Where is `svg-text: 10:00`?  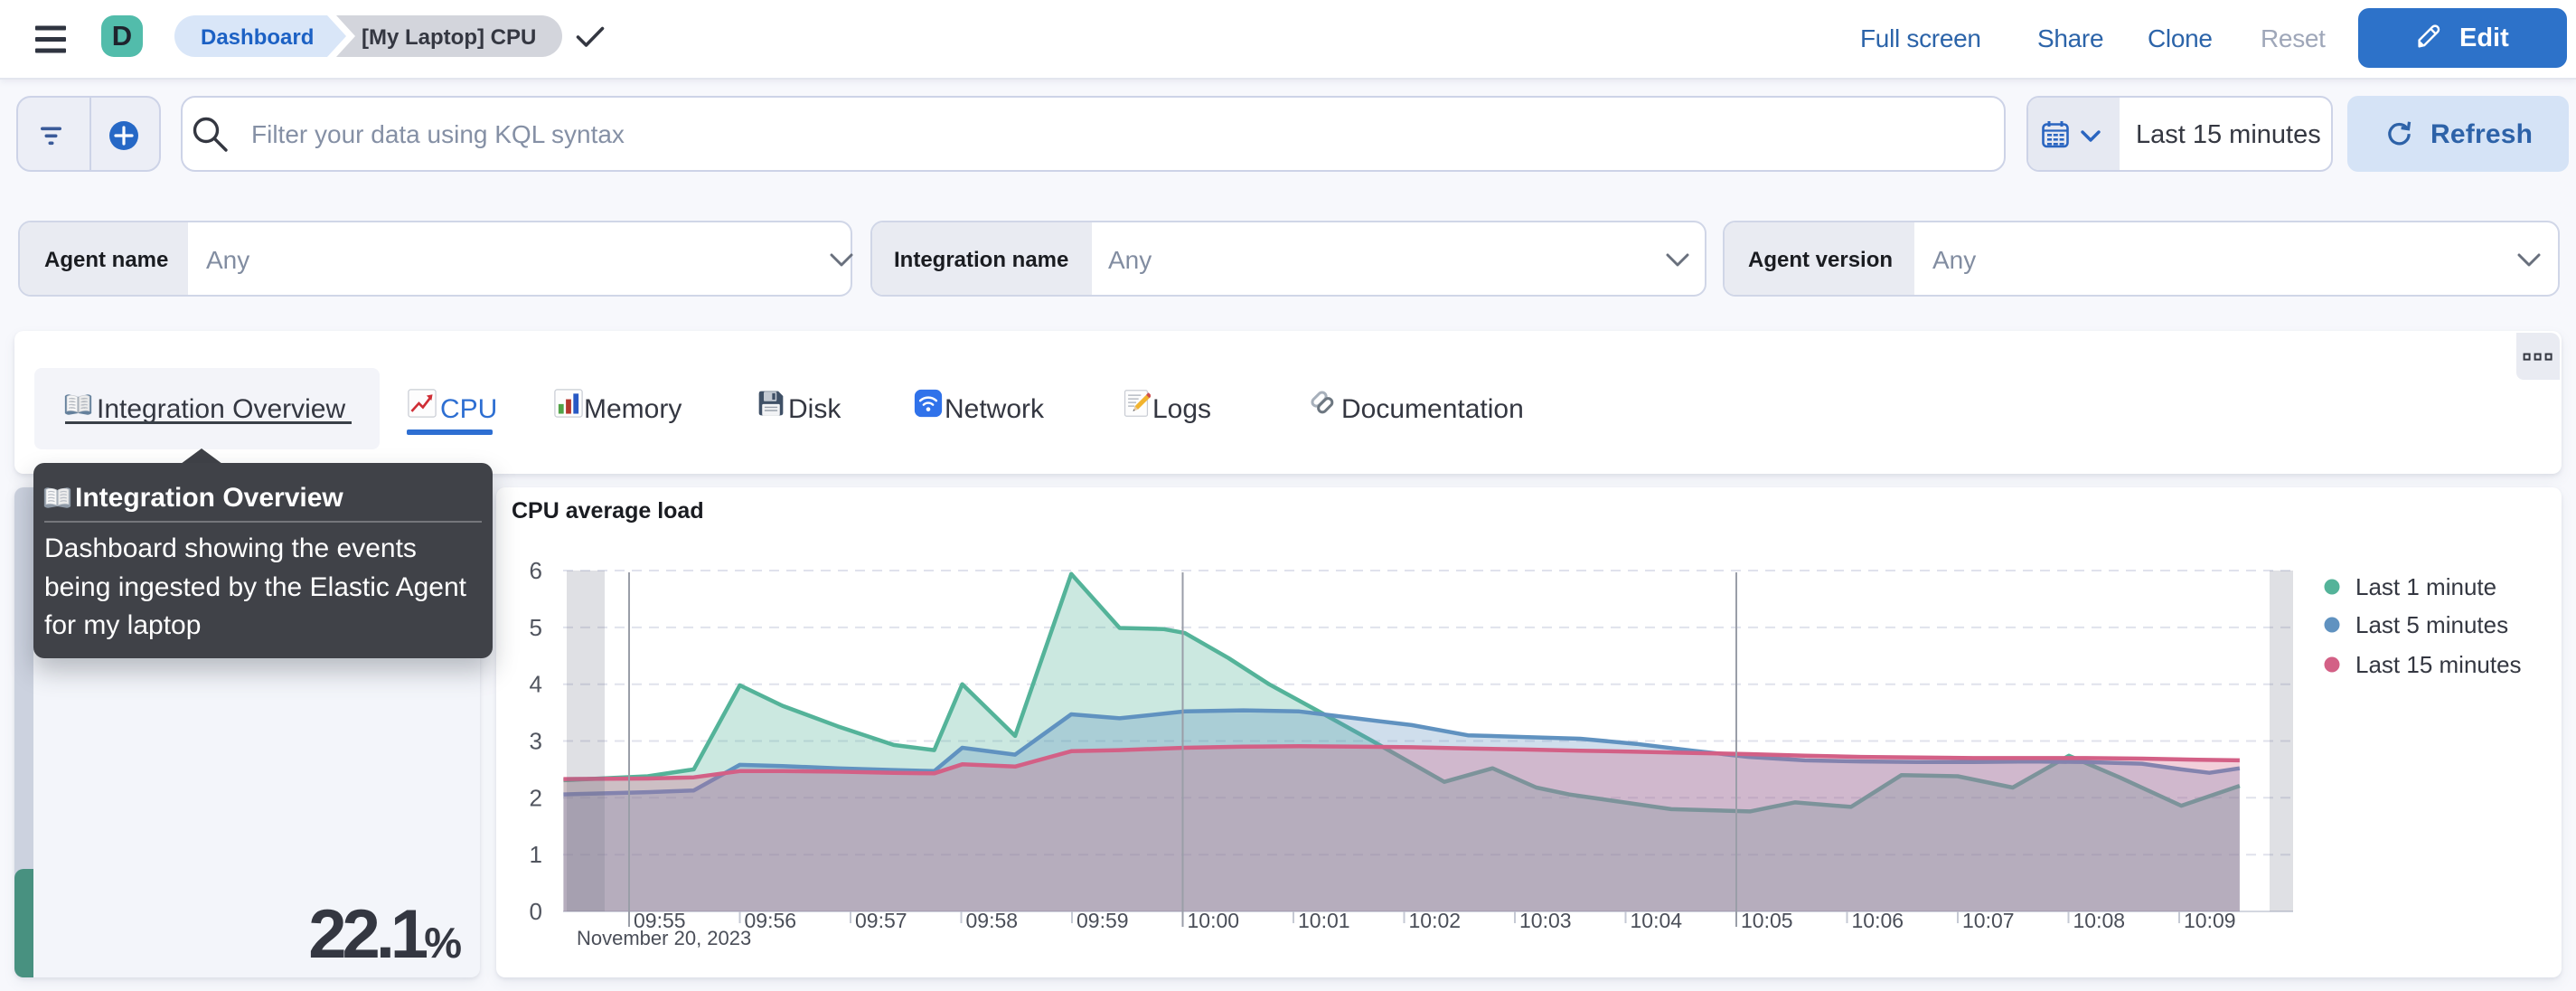 svg-text: 10:00 is located at coordinates (1214, 920).